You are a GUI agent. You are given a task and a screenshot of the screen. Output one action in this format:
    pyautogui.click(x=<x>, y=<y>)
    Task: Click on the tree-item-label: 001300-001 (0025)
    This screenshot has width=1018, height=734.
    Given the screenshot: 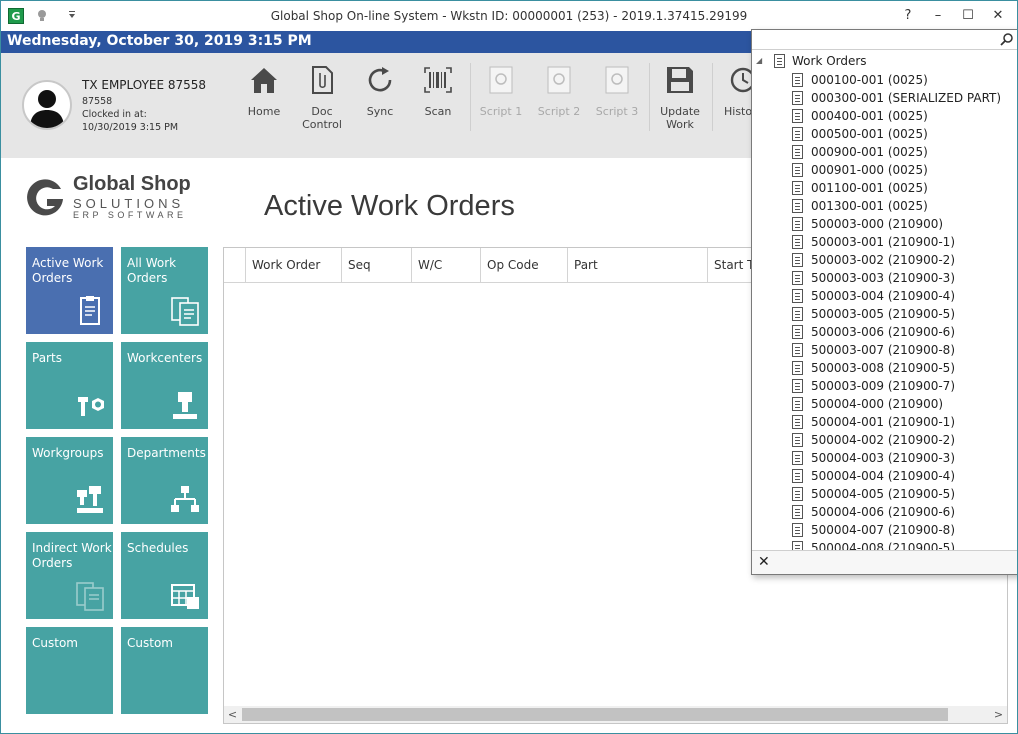 What is the action you would take?
    pyautogui.click(x=869, y=206)
    